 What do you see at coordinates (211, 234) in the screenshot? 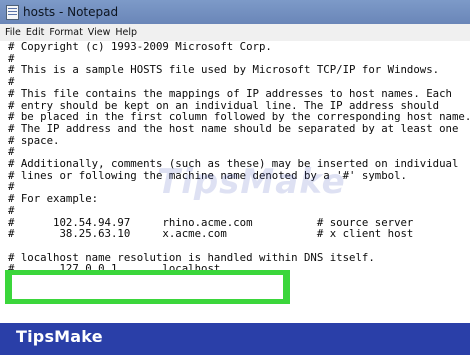
I see `editor-line: # 38.25.63.10 x.acme.com # x client host` at bounding box center [211, 234].